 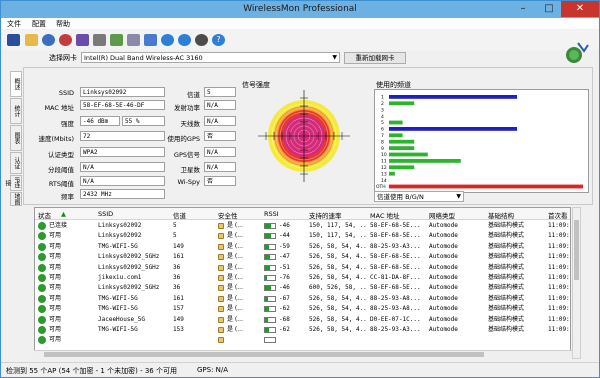 I want to click on tab-graph: 图表, so click(x=16, y=138).